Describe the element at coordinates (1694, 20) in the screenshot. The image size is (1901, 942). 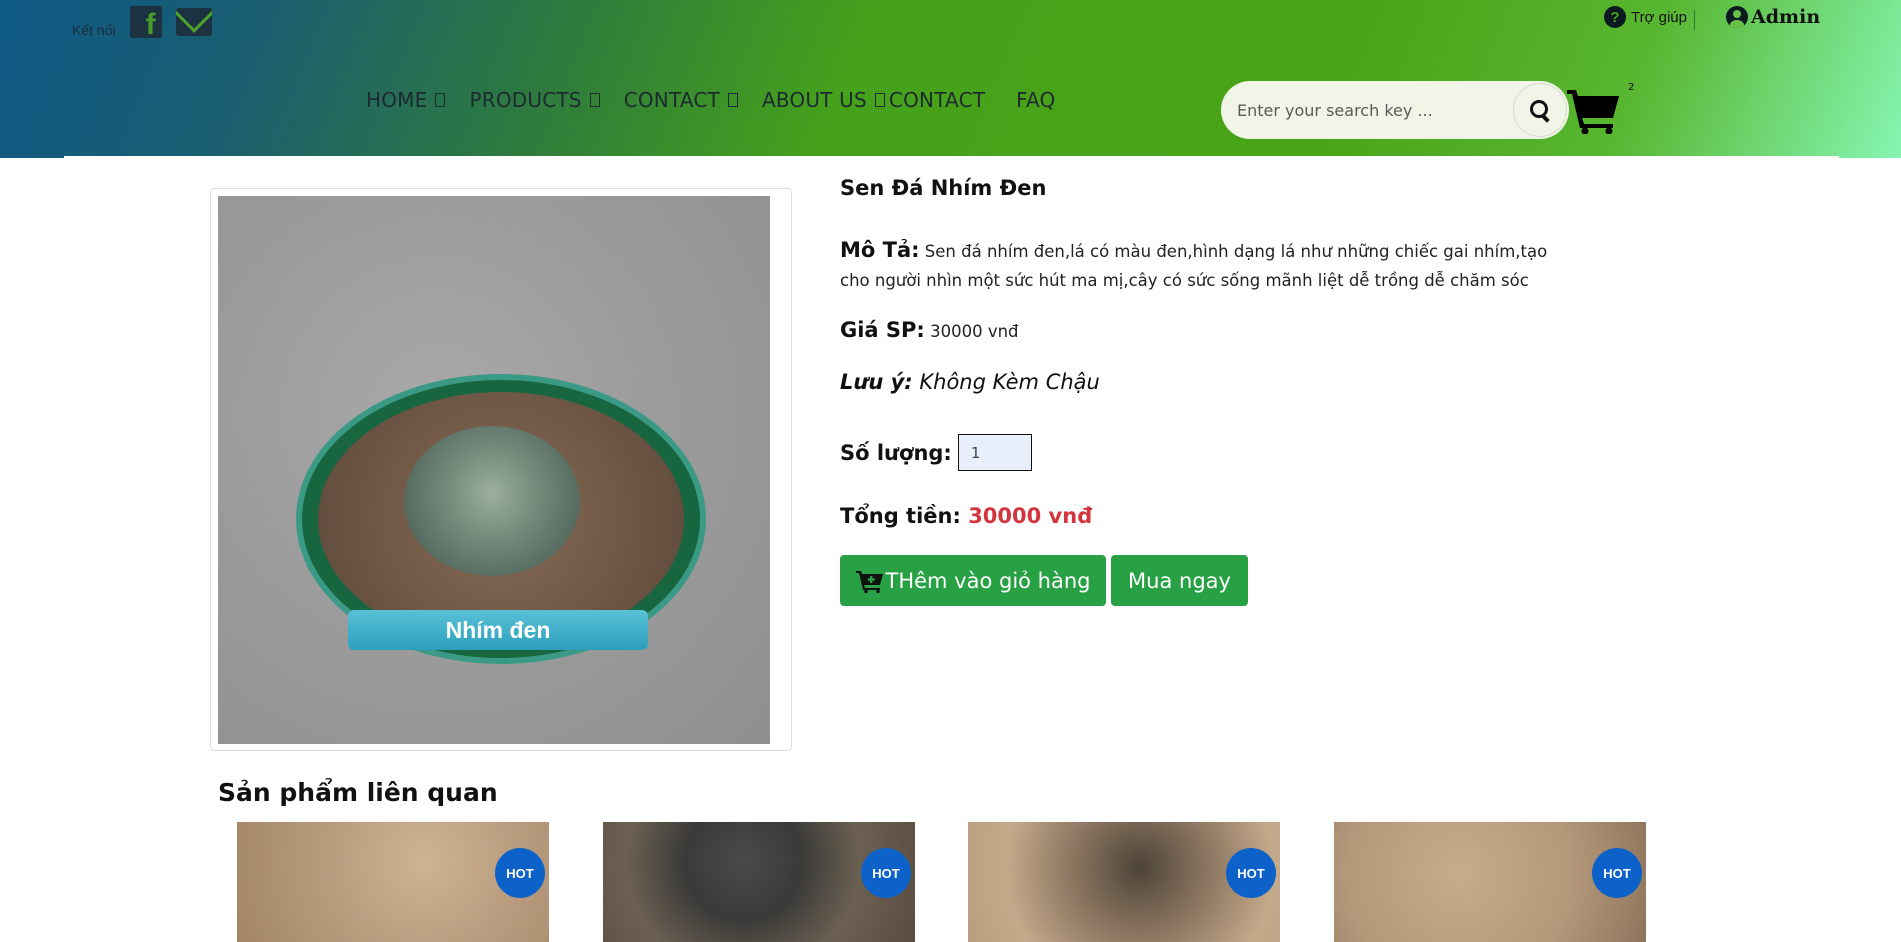
I see `topbar-divider` at that location.